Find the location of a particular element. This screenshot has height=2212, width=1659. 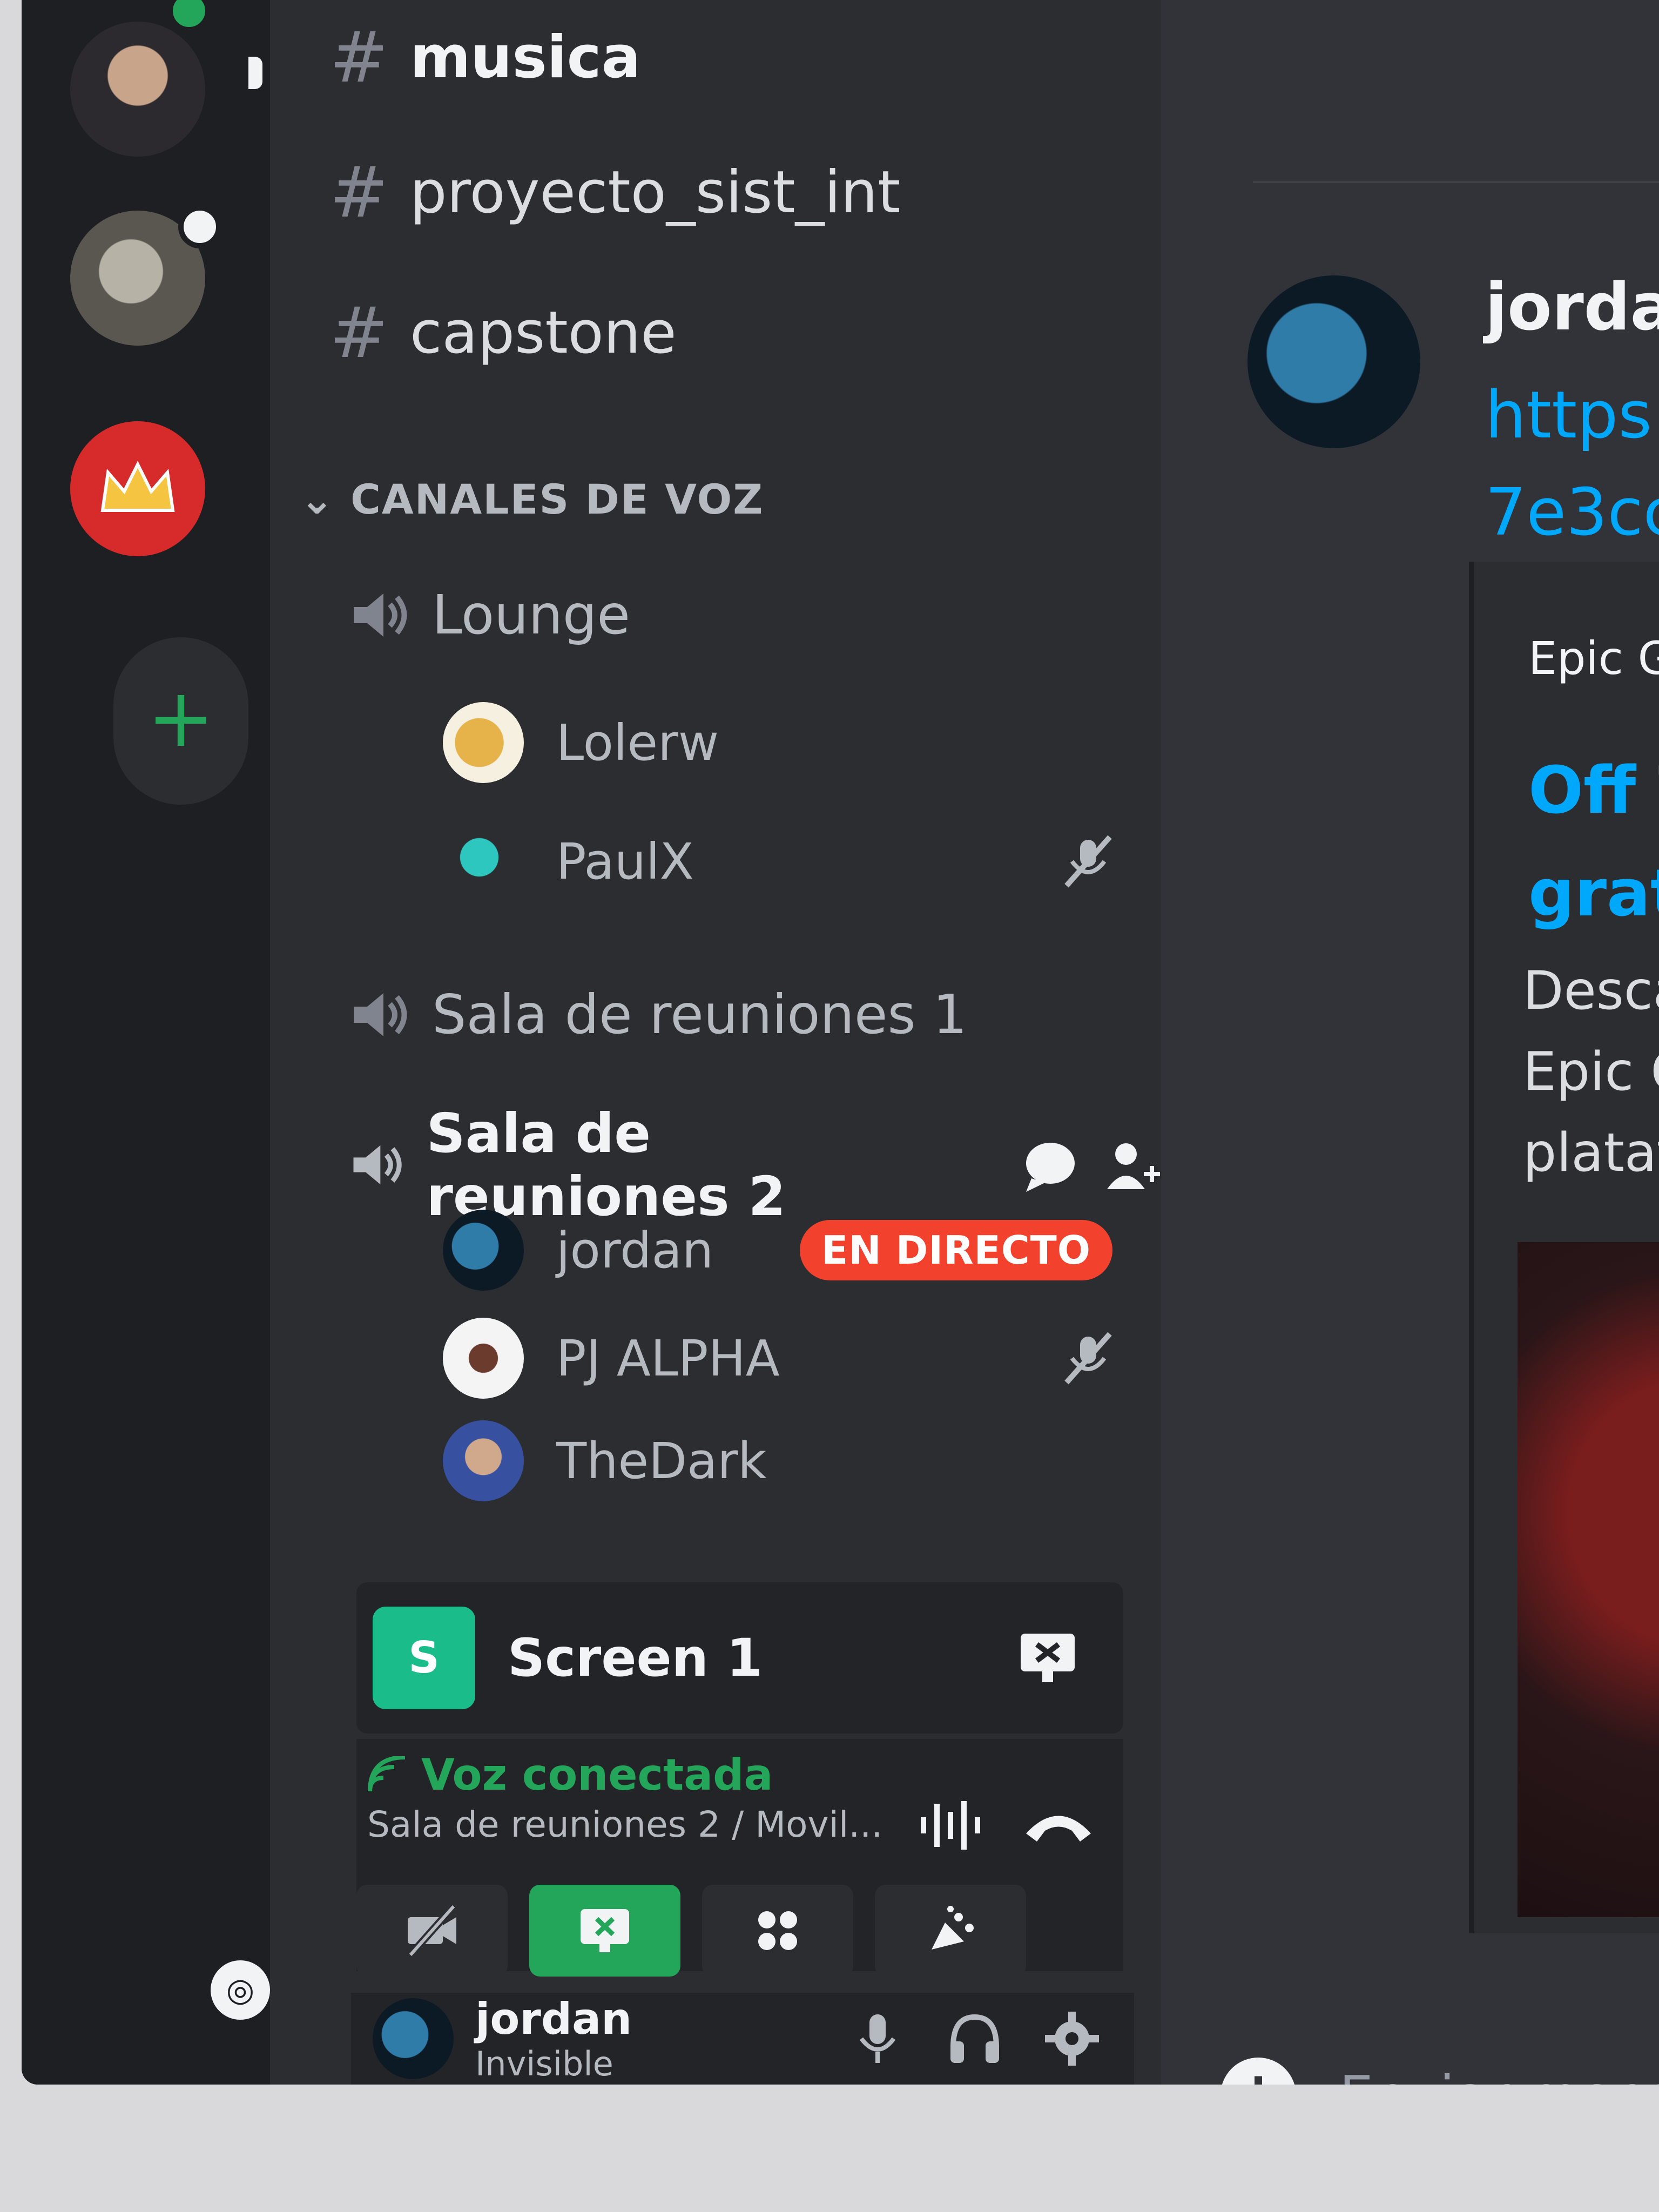

voice-user-pj-alpha: PJ ALPHA is located at coordinates (780, 1358).